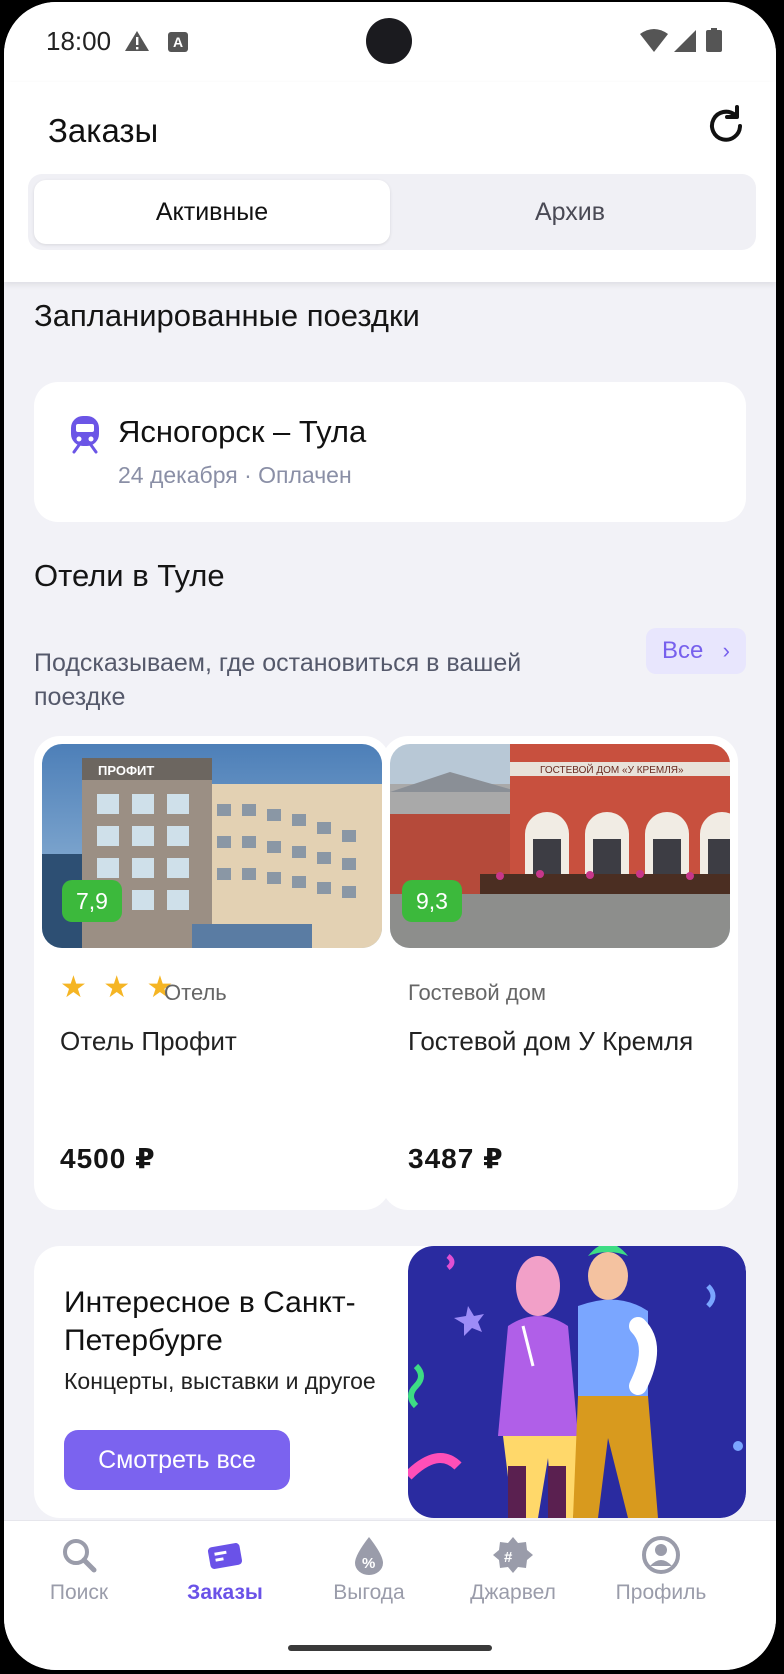 Image resolution: width=784 pixels, height=1674 pixels. I want to click on nav-jarvel: # Джарвел, so click(513, 1570).